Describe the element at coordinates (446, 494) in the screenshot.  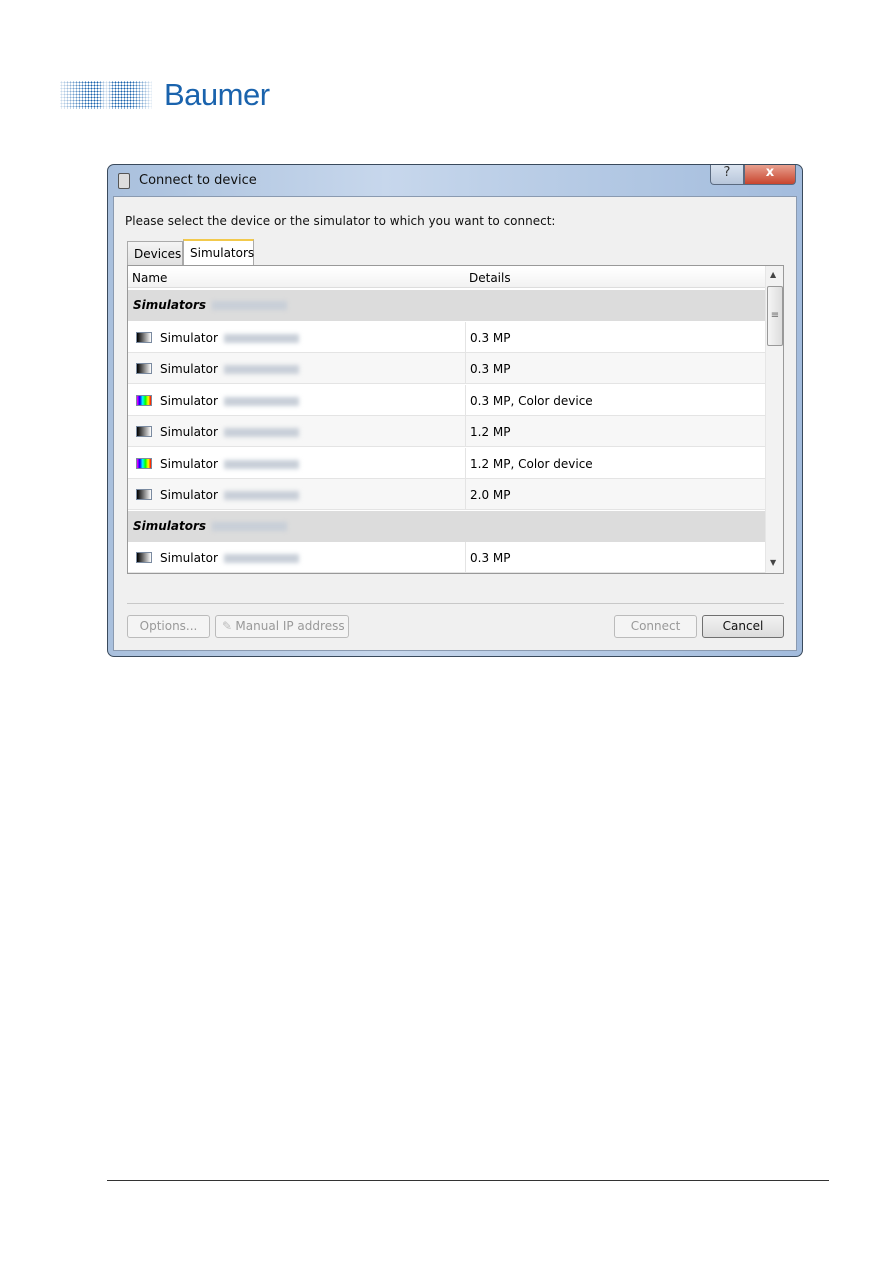
I see `table-row: Simulator 2.0 MP` at that location.